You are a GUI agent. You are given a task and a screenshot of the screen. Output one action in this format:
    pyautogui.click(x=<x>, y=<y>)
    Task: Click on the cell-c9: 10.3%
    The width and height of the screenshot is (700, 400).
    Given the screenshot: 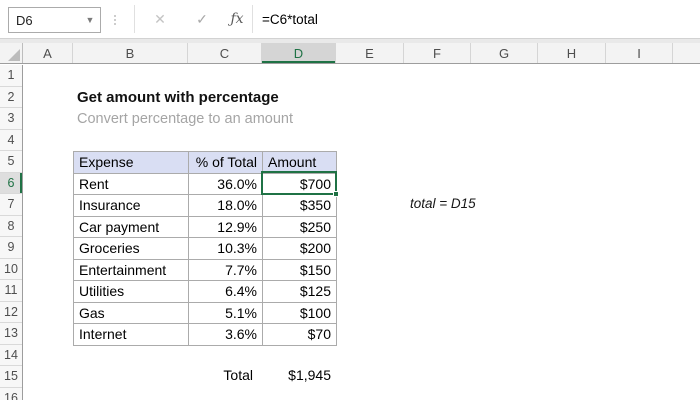 What is the action you would take?
    pyautogui.click(x=225, y=248)
    